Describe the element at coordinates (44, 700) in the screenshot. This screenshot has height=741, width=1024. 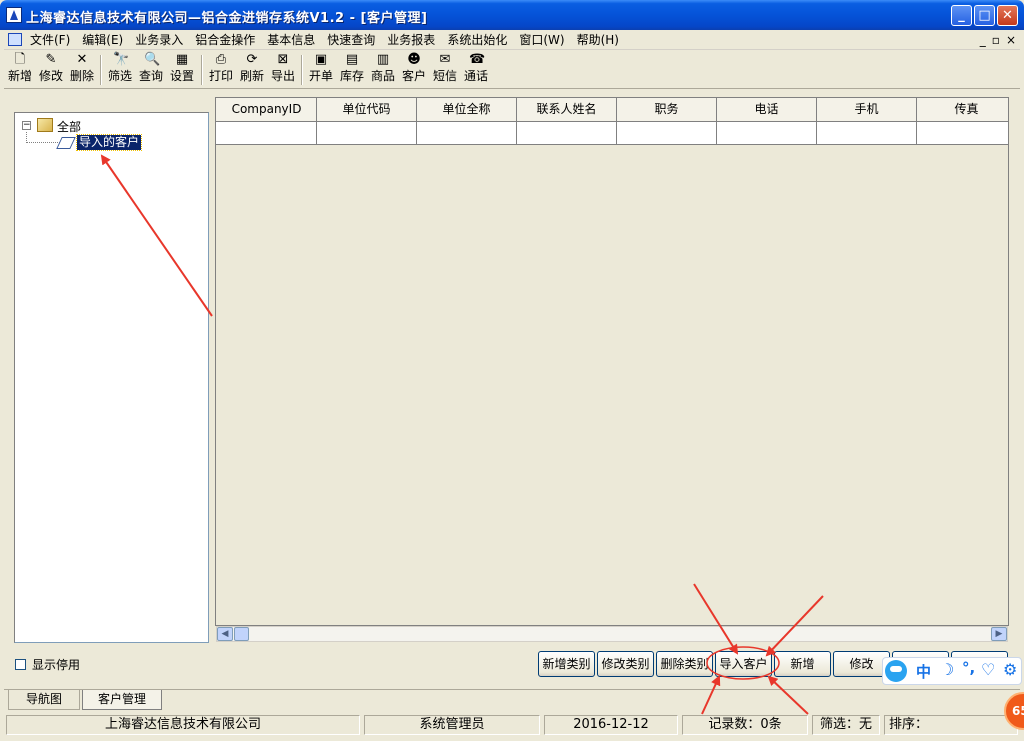
I see `tab-navigation-map: 导航图` at that location.